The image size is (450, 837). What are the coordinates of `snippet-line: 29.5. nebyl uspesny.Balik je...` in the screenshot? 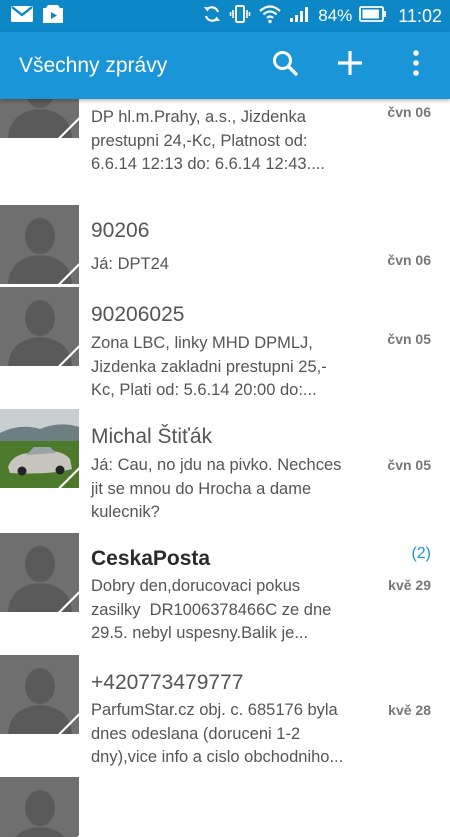 It's located at (200, 633).